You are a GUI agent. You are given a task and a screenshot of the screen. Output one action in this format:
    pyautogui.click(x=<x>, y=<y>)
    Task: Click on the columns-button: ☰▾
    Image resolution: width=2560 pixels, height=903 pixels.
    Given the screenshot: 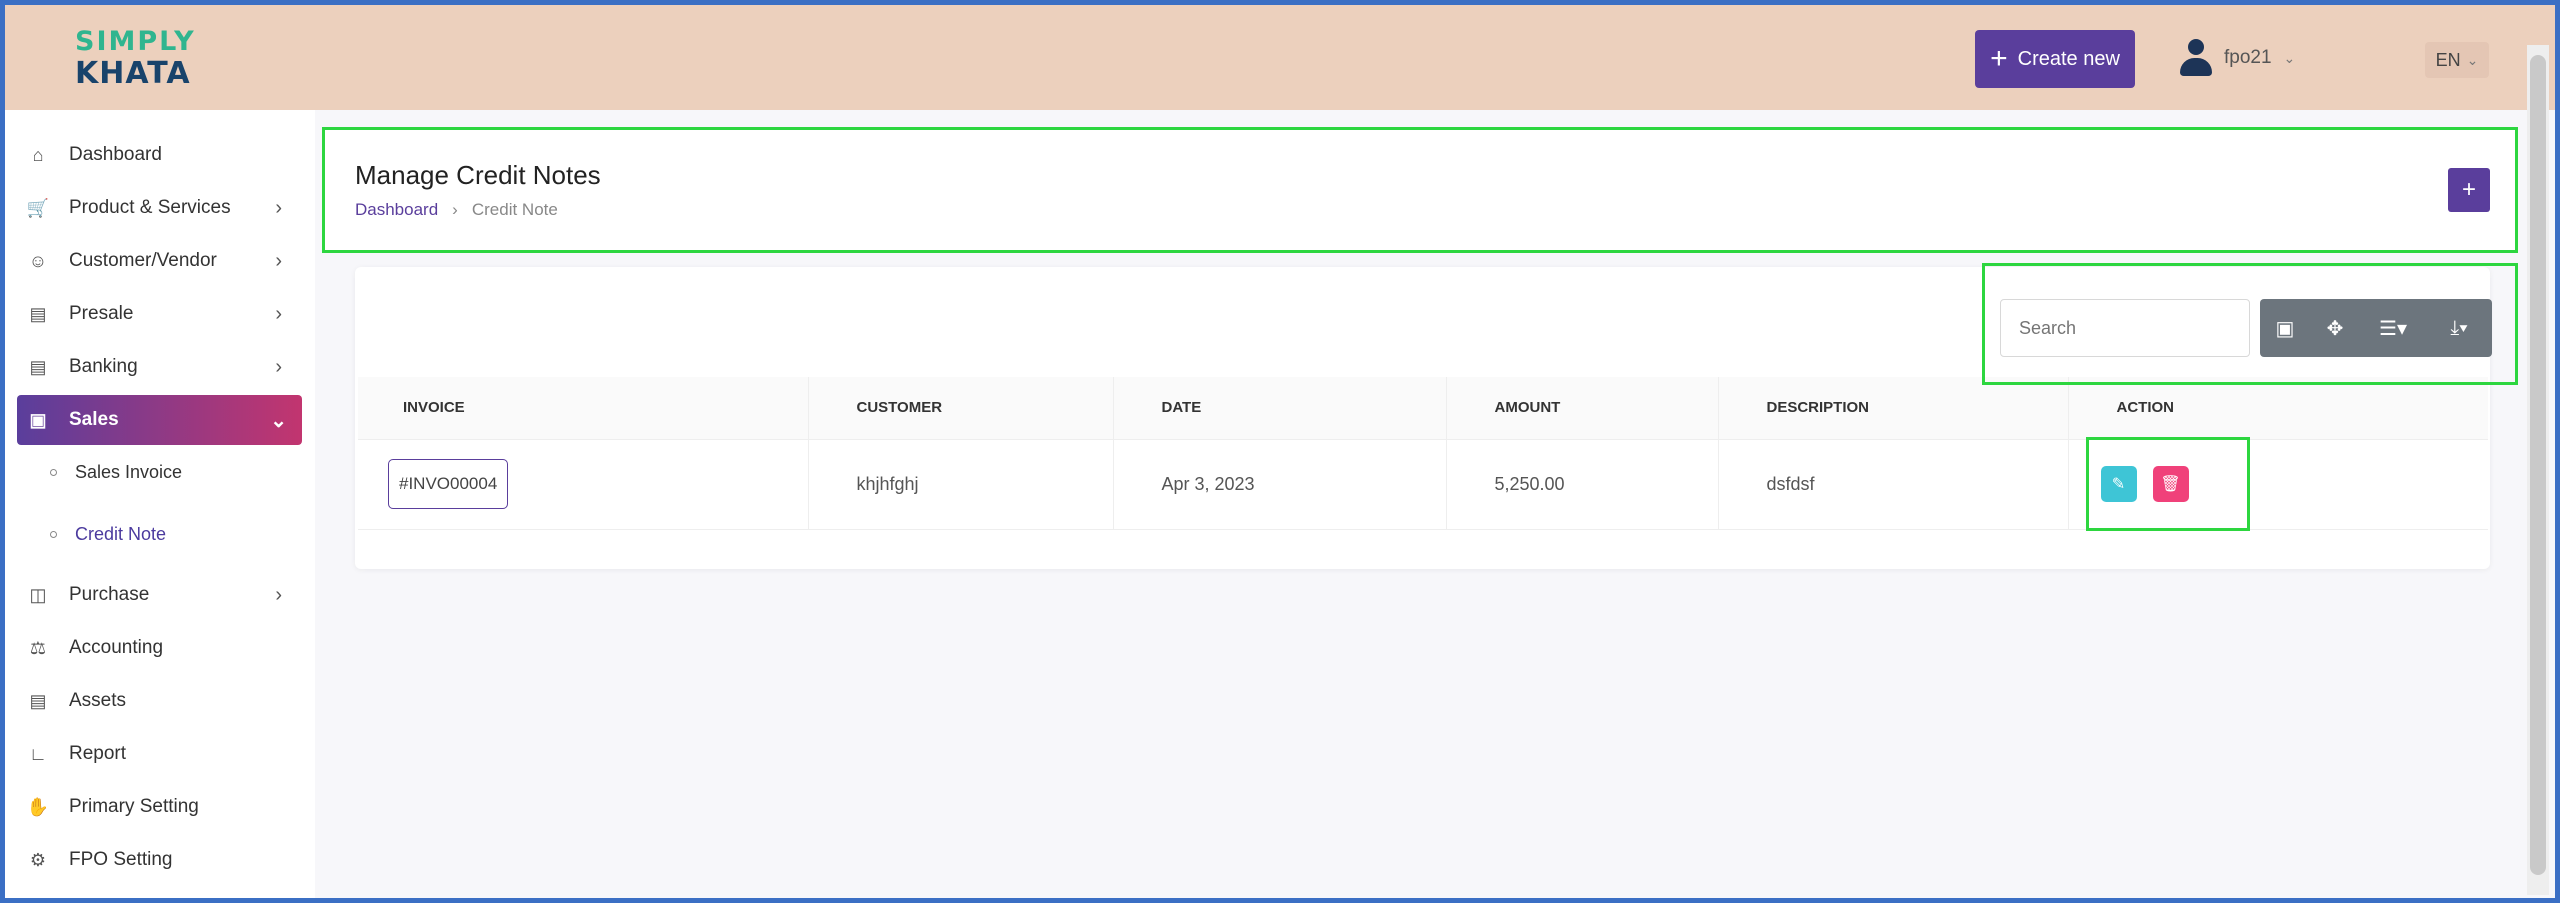 What is the action you would take?
    pyautogui.click(x=2393, y=328)
    